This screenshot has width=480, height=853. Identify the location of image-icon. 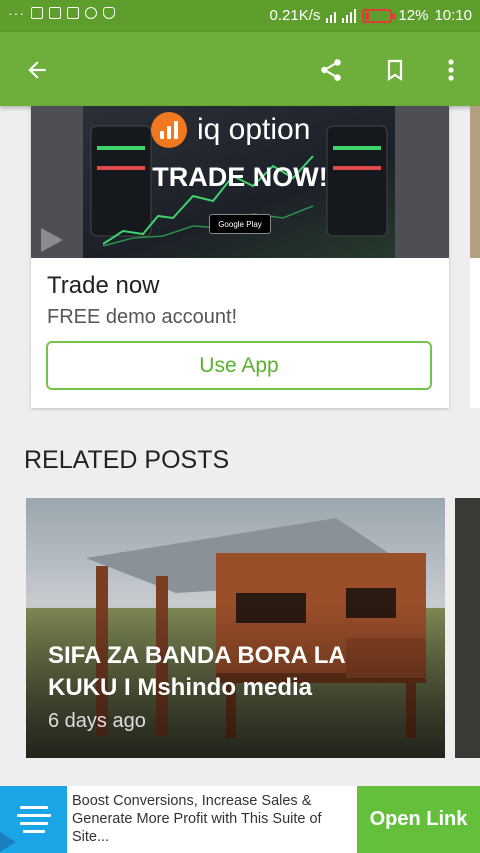
(55, 13).